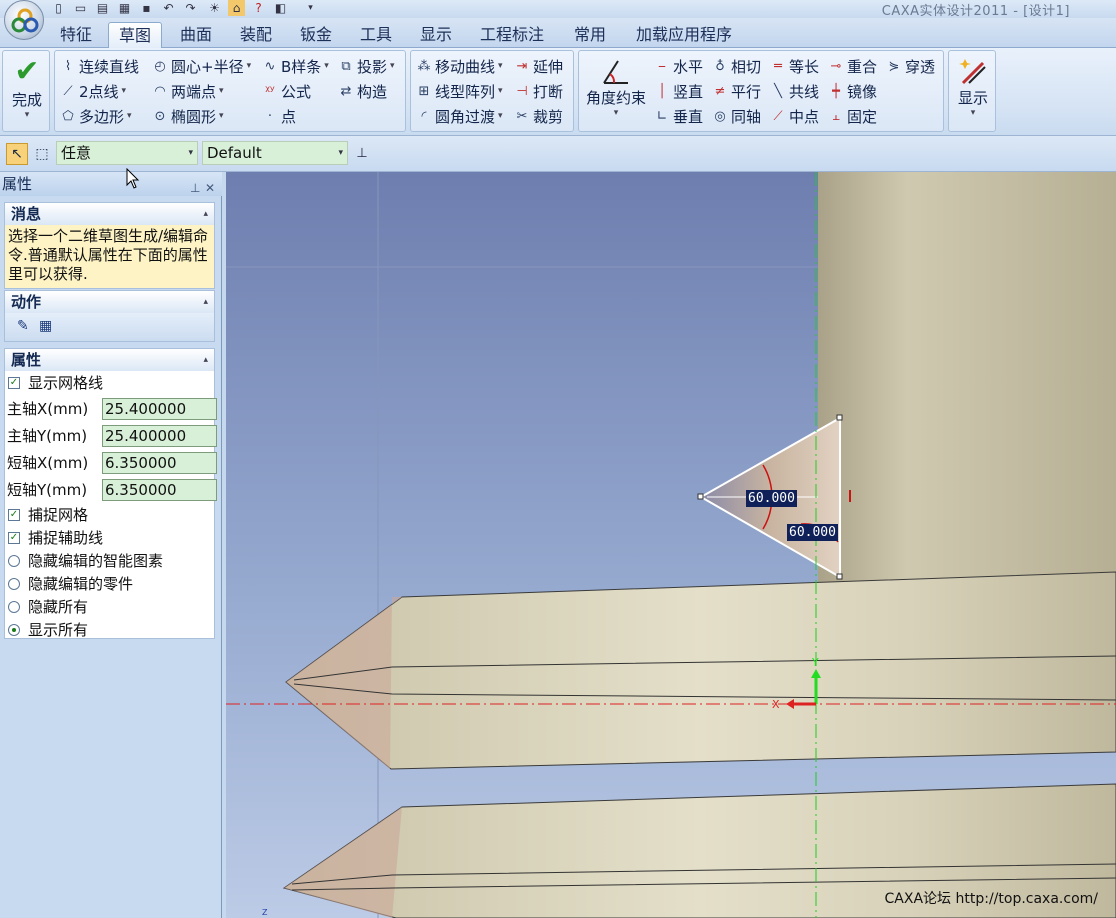 This screenshot has height=918, width=1116. Describe the element at coordinates (195, 188) in the screenshot. I see `pin-icon: ⊥` at that location.